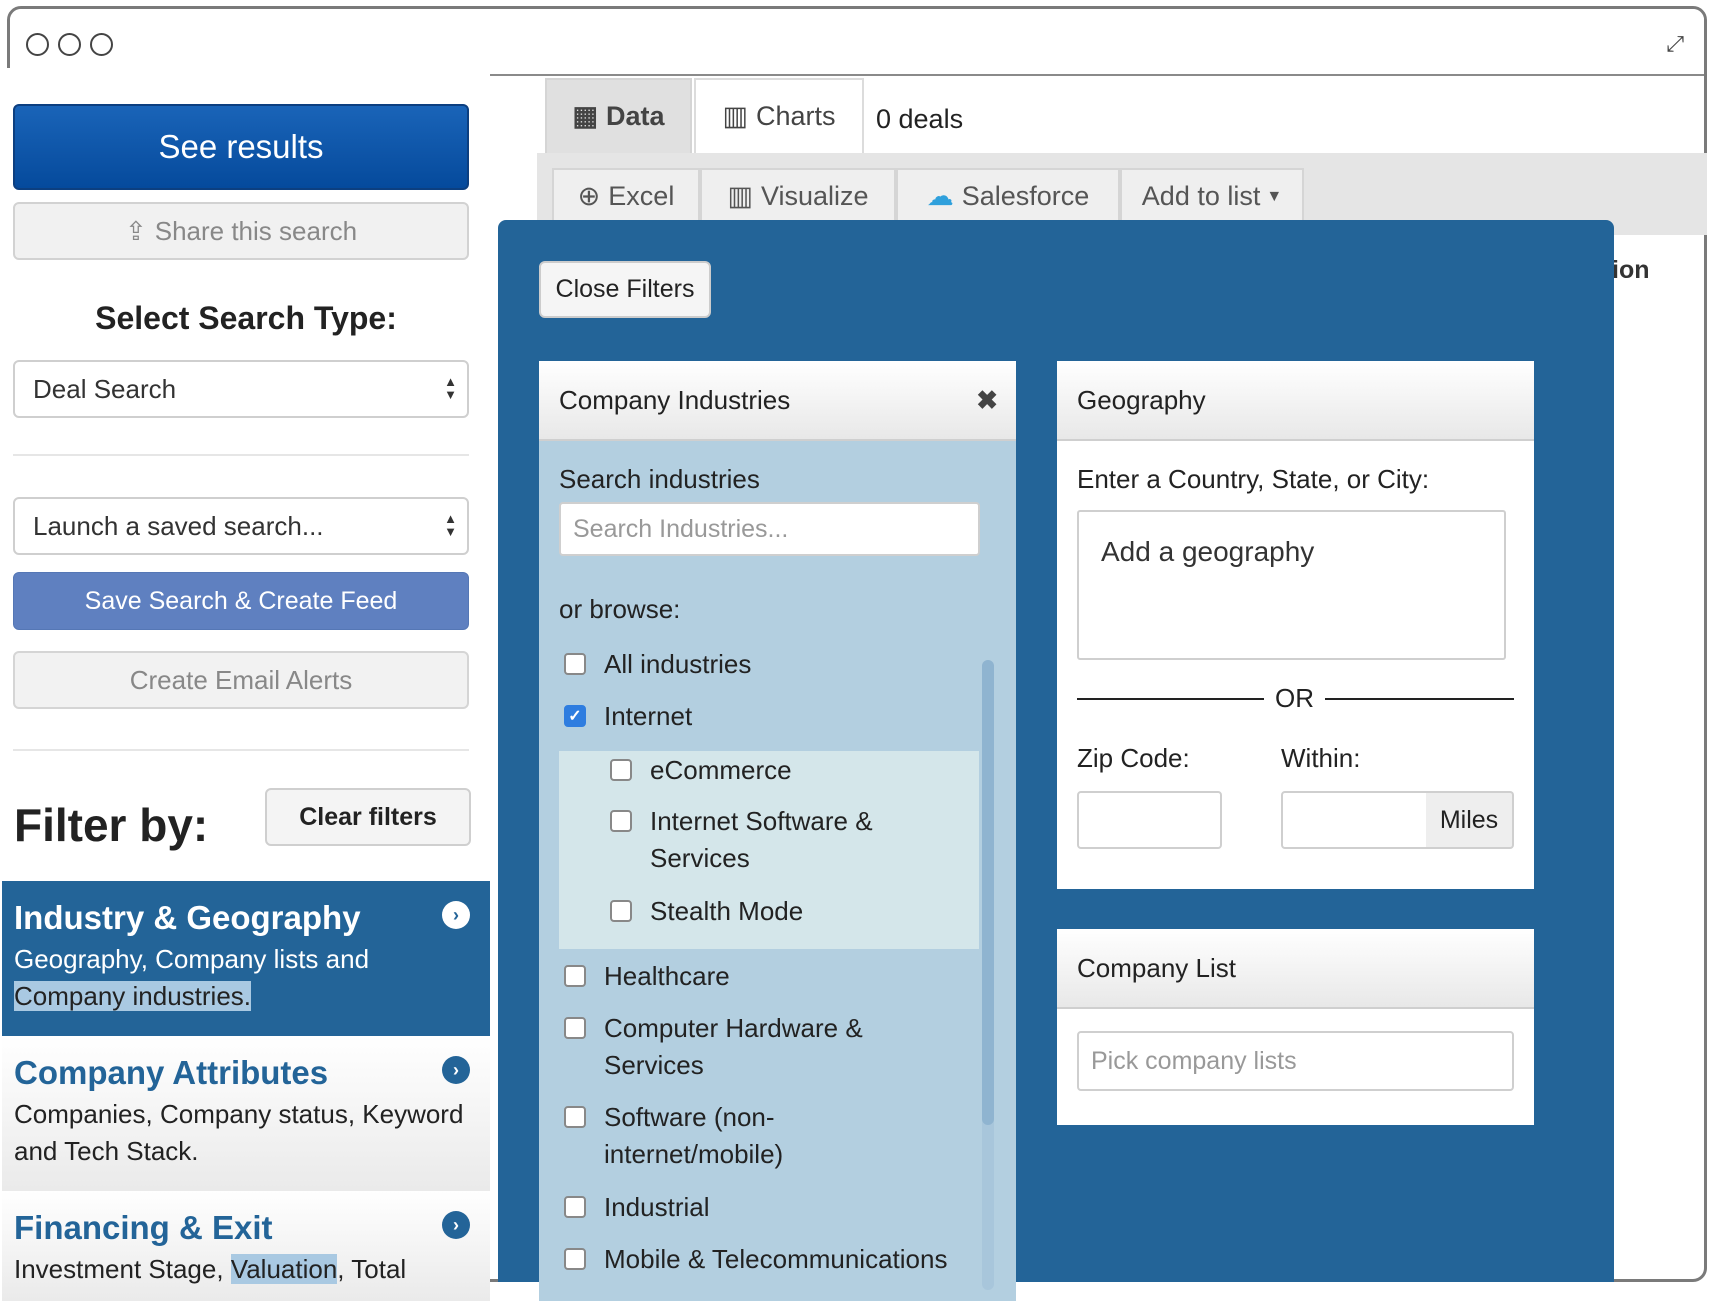 Image resolution: width=1718 pixels, height=1301 pixels. Describe the element at coordinates (620, 609) in the screenshot. I see `browse-label: or browse:` at that location.